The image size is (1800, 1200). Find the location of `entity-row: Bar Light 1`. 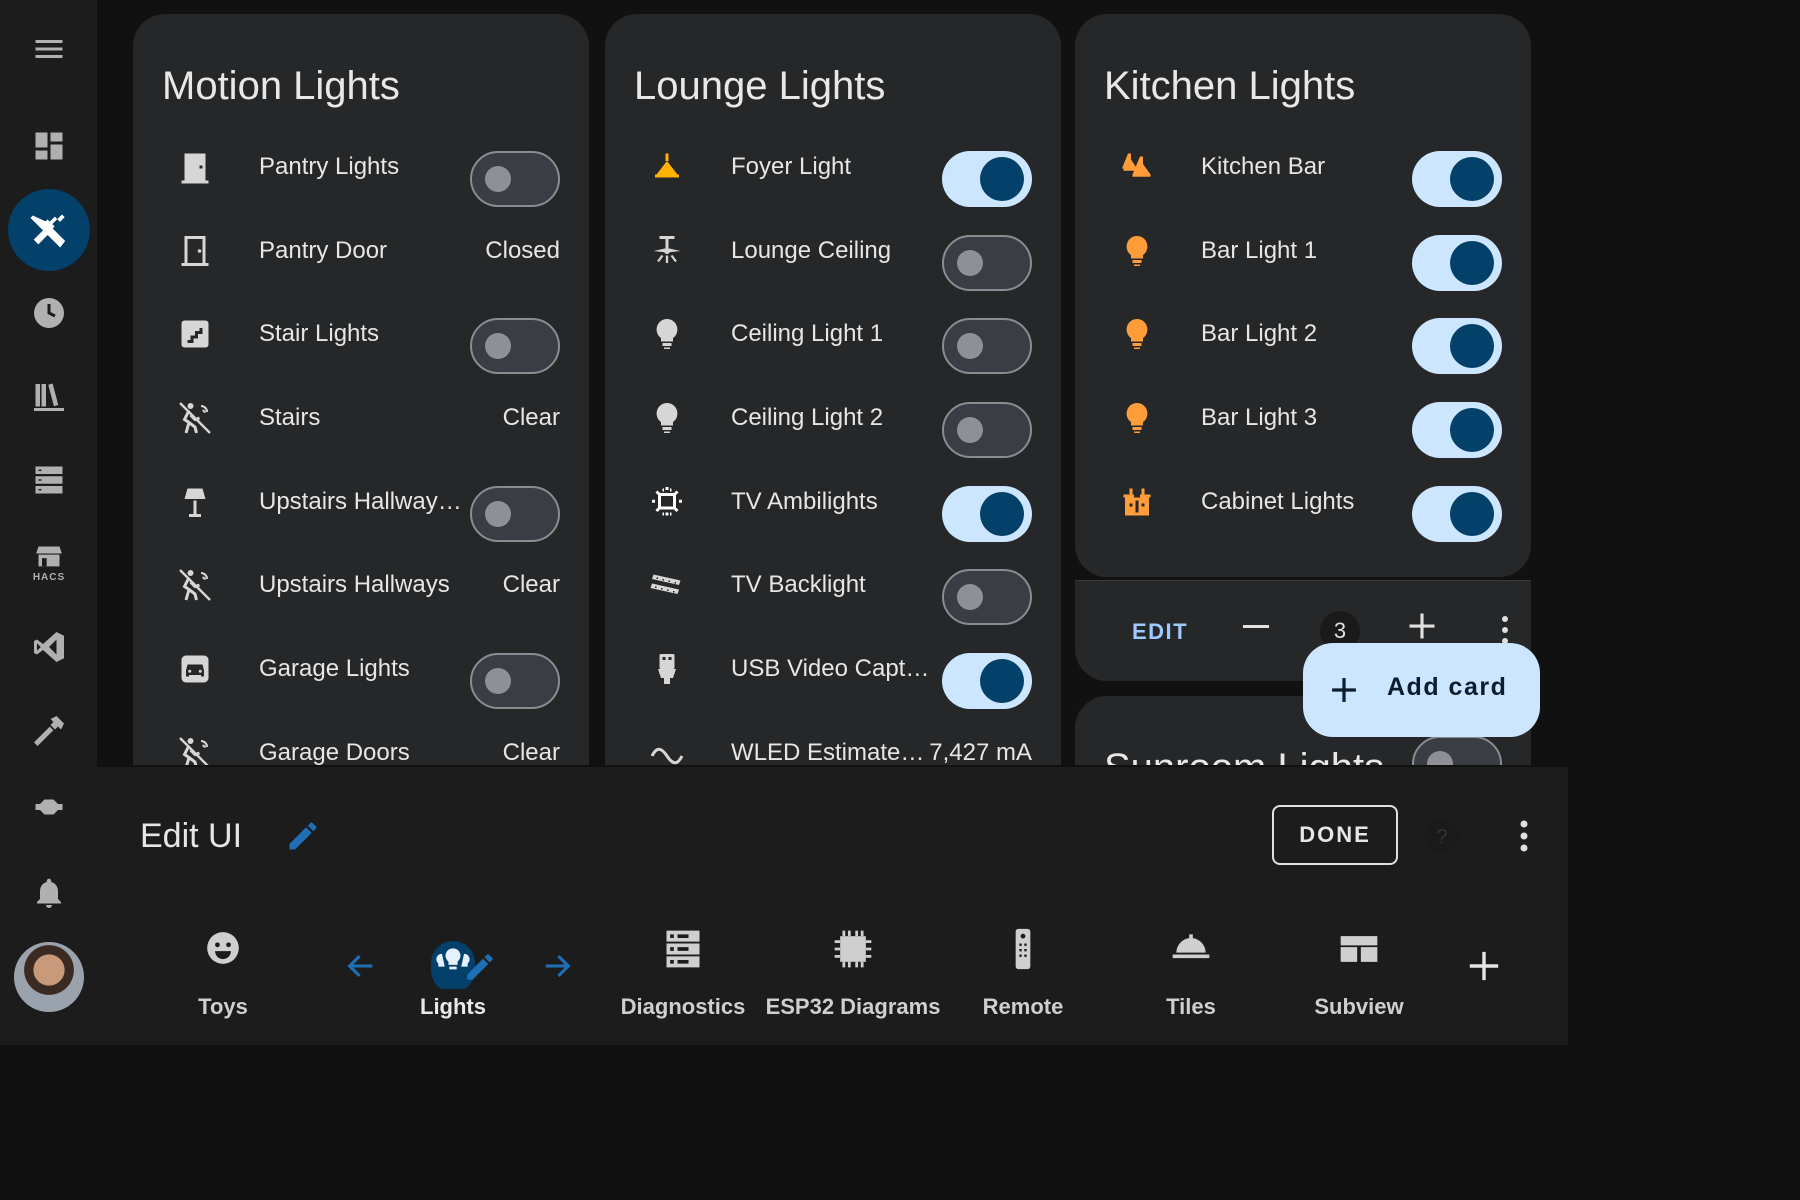

entity-row: Bar Light 1 is located at coordinates (1303, 251).